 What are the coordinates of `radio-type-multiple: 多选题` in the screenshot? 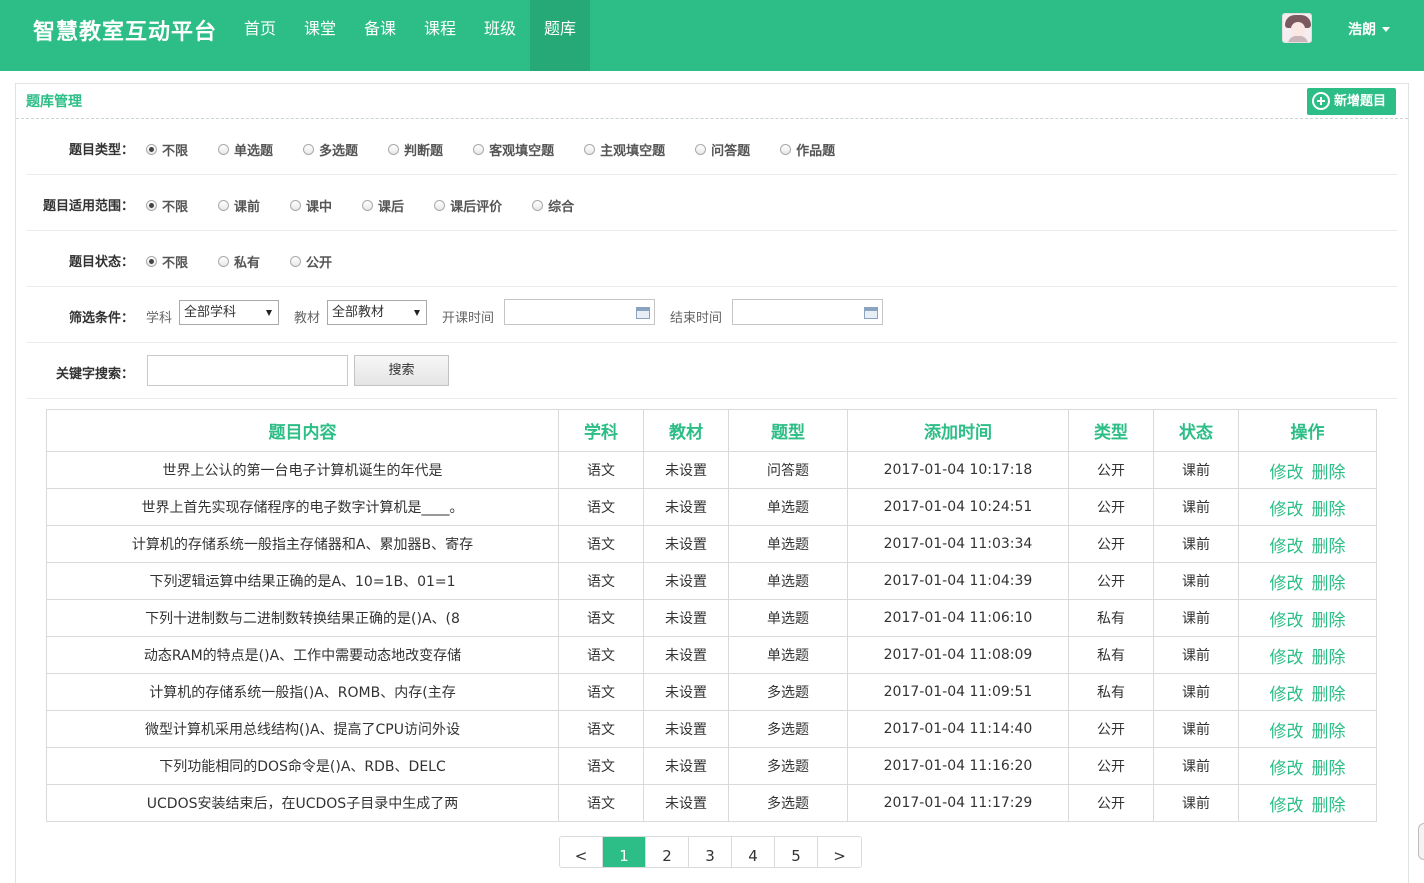 It's located at (330, 149).